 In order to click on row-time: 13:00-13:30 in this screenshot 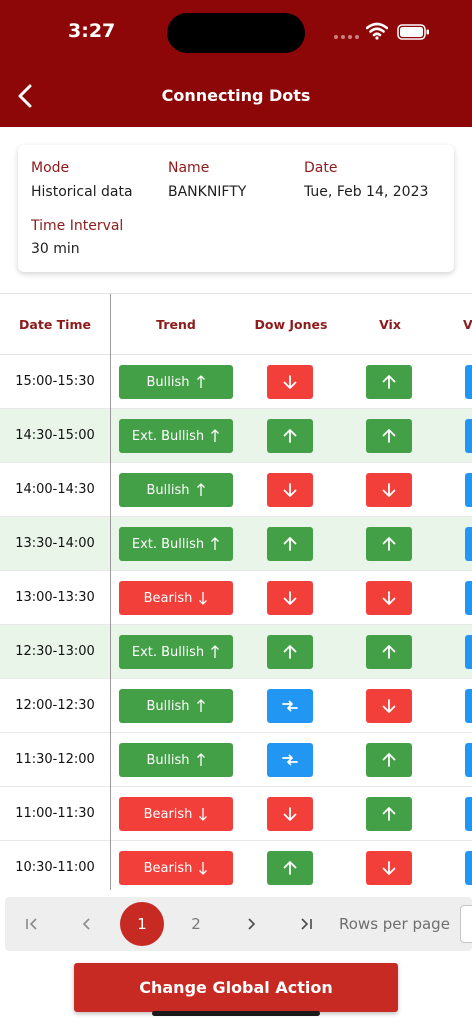, I will do `click(55, 597)`.